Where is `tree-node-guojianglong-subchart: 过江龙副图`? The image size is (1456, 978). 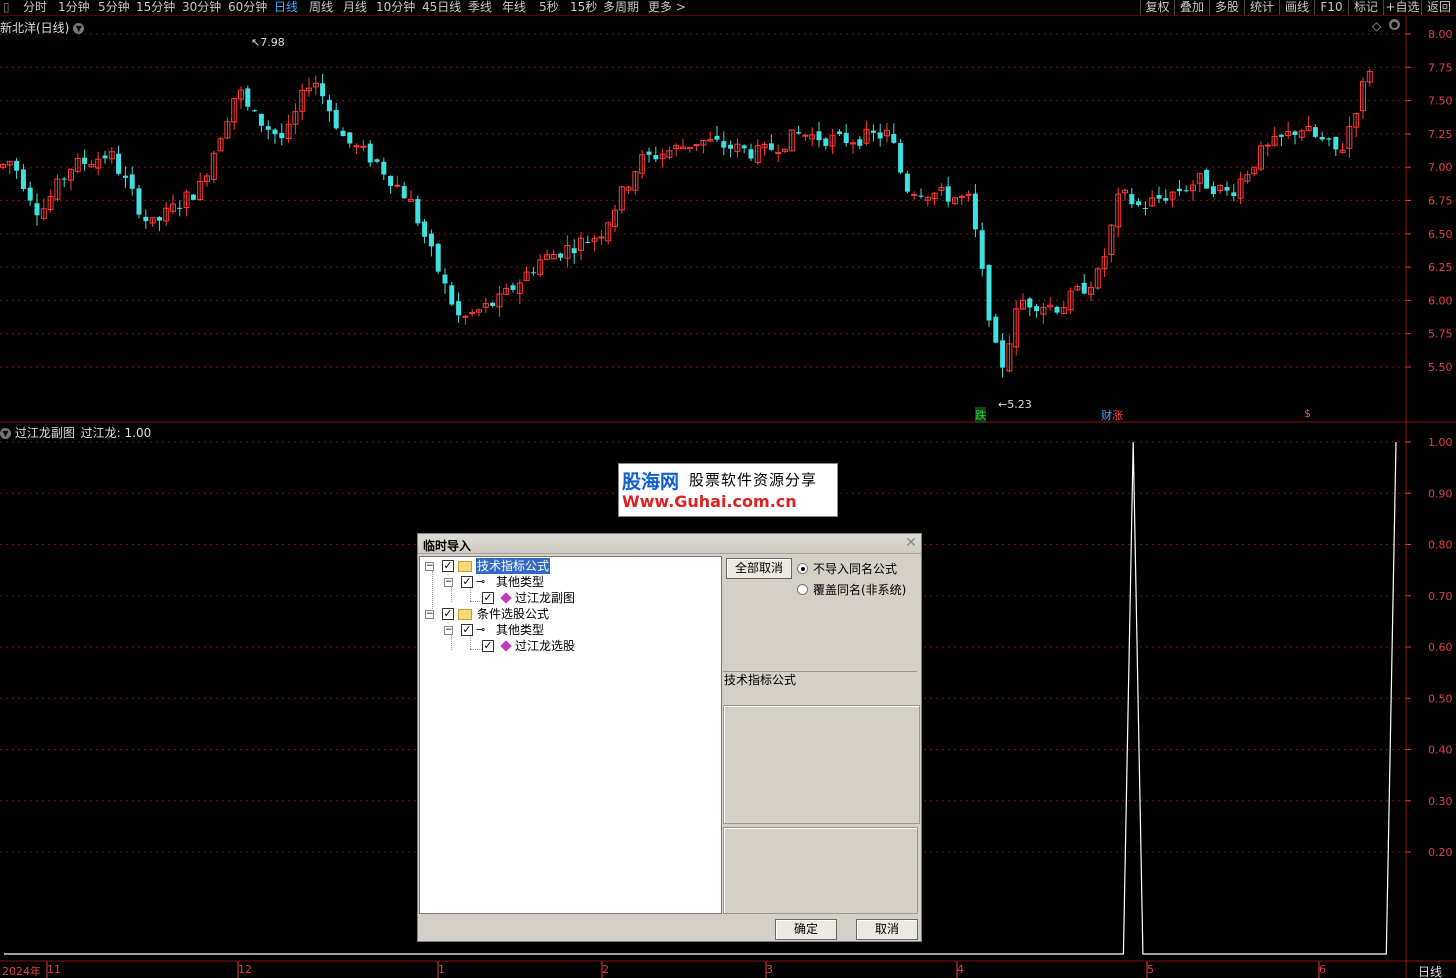 tree-node-guojianglong-subchart: 过江龙副图 is located at coordinates (545, 598).